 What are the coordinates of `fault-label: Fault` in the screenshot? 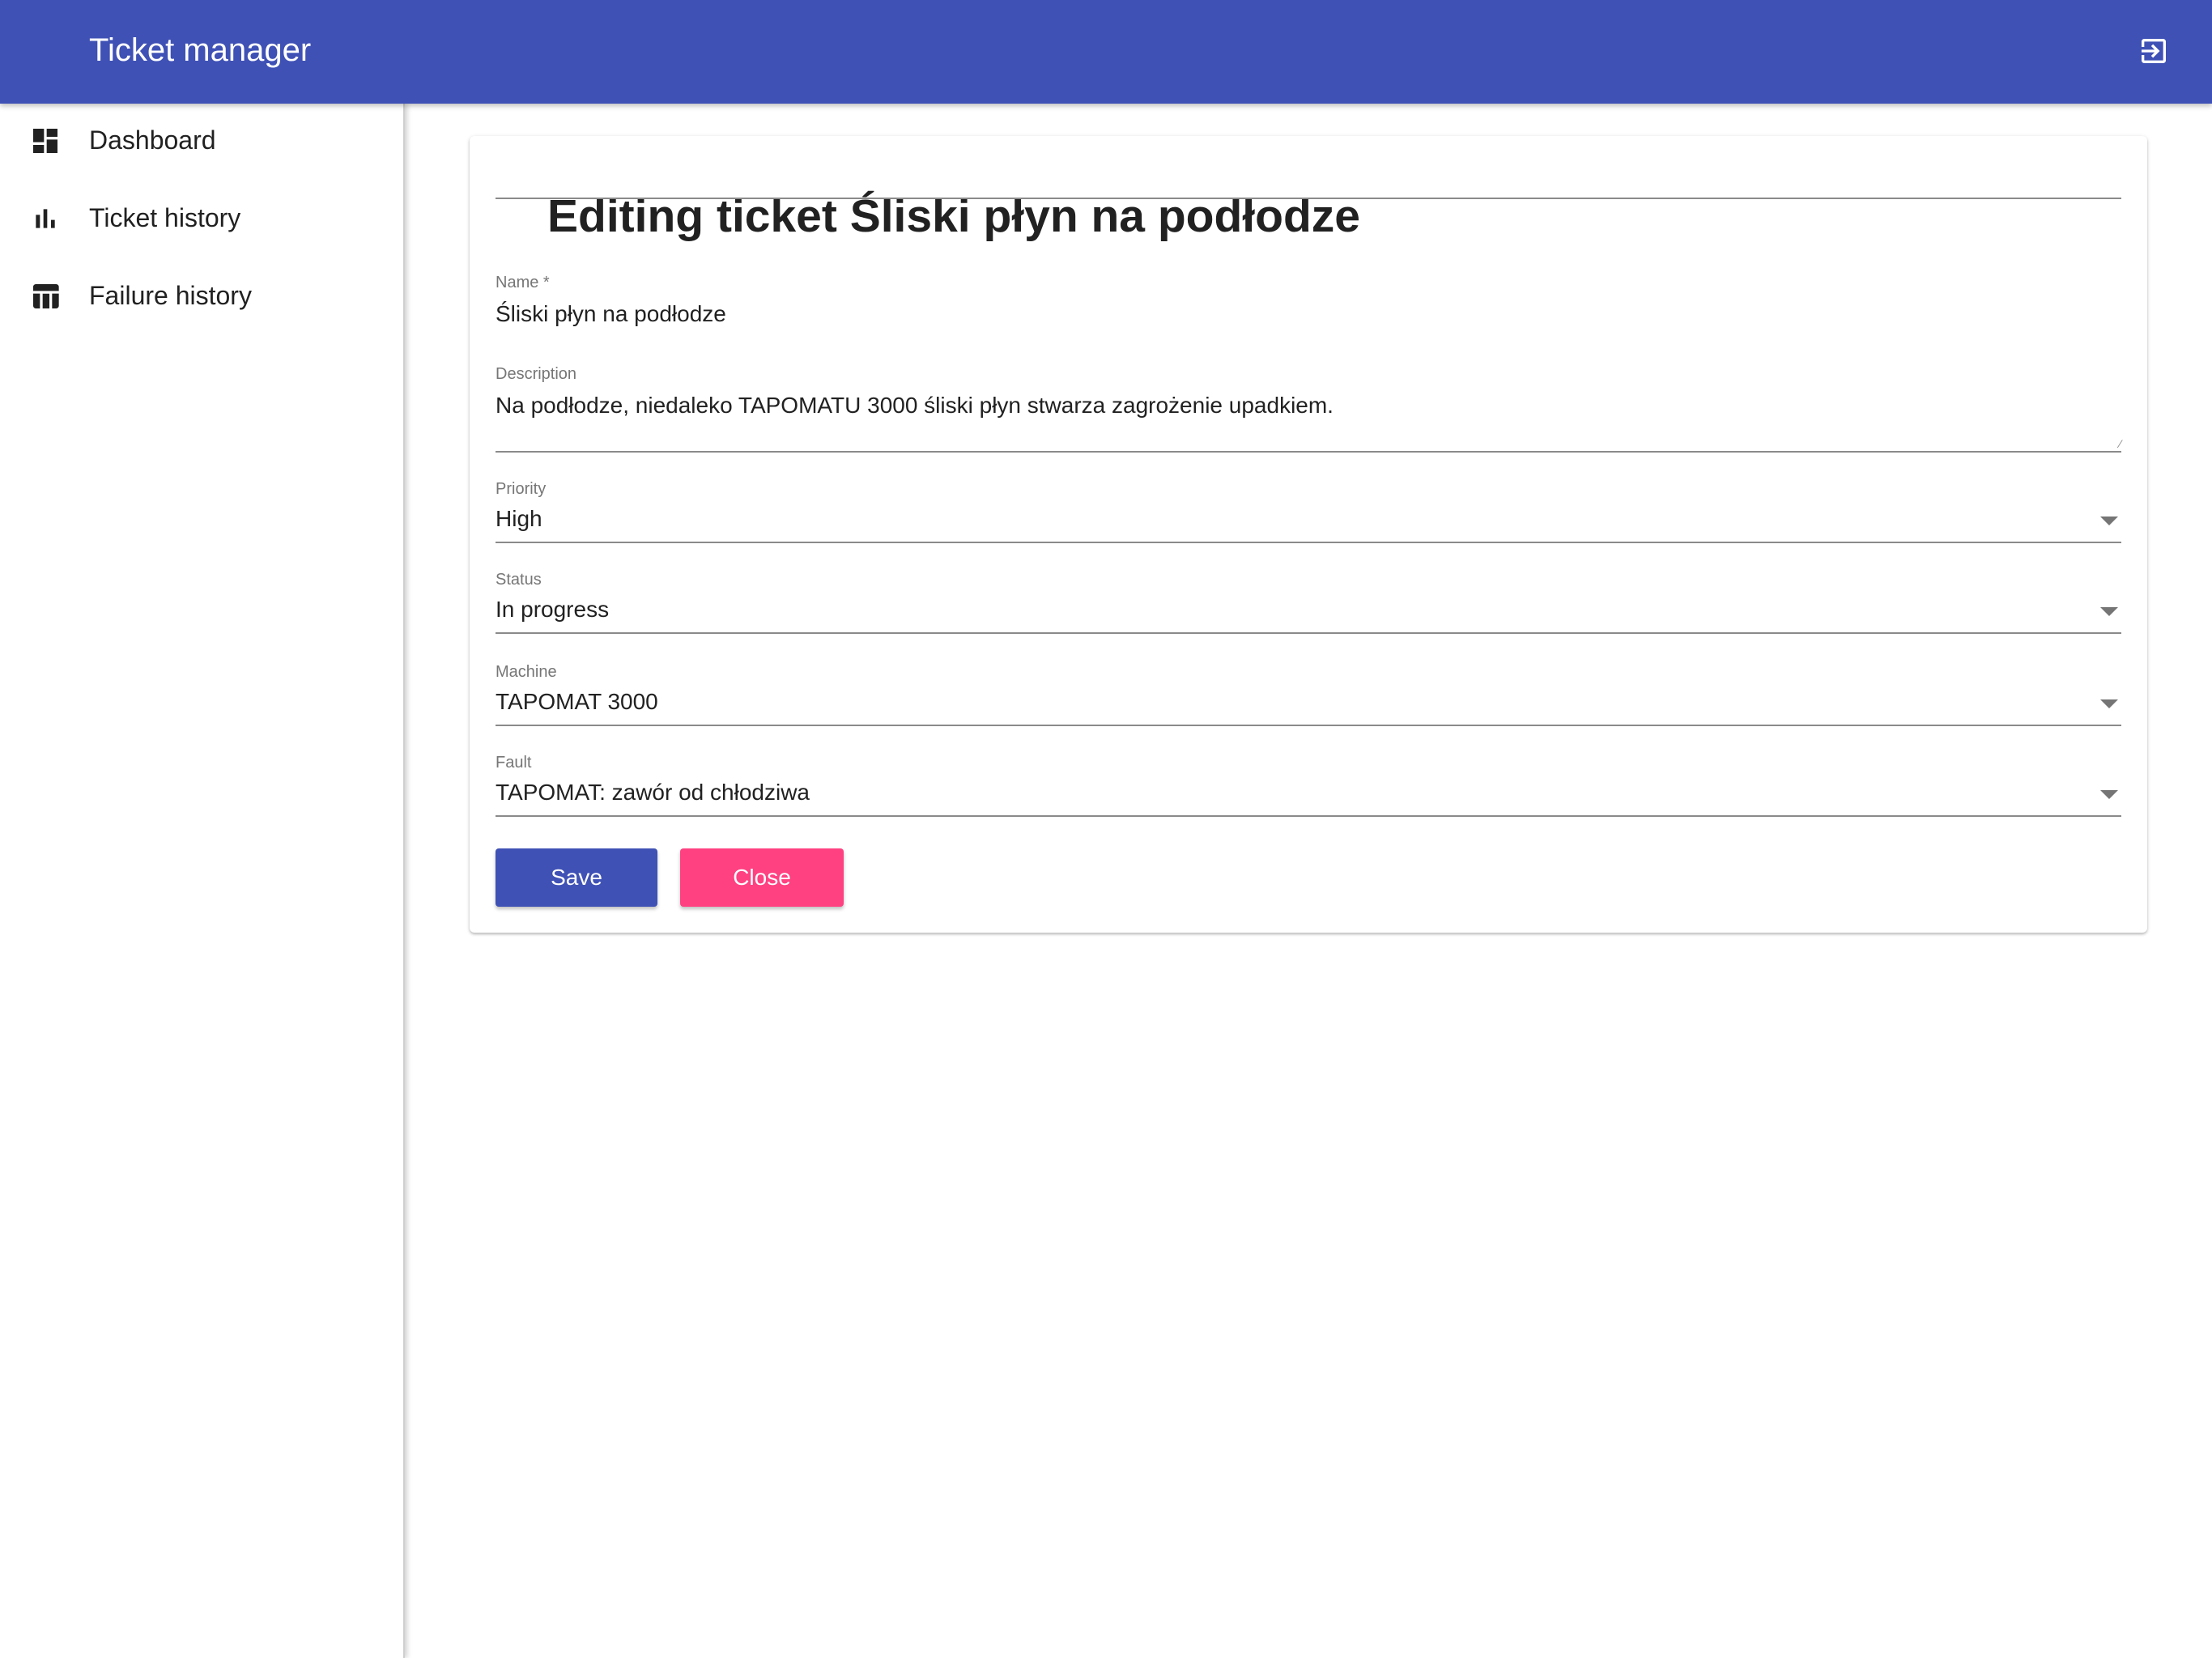 It's located at (514, 763).